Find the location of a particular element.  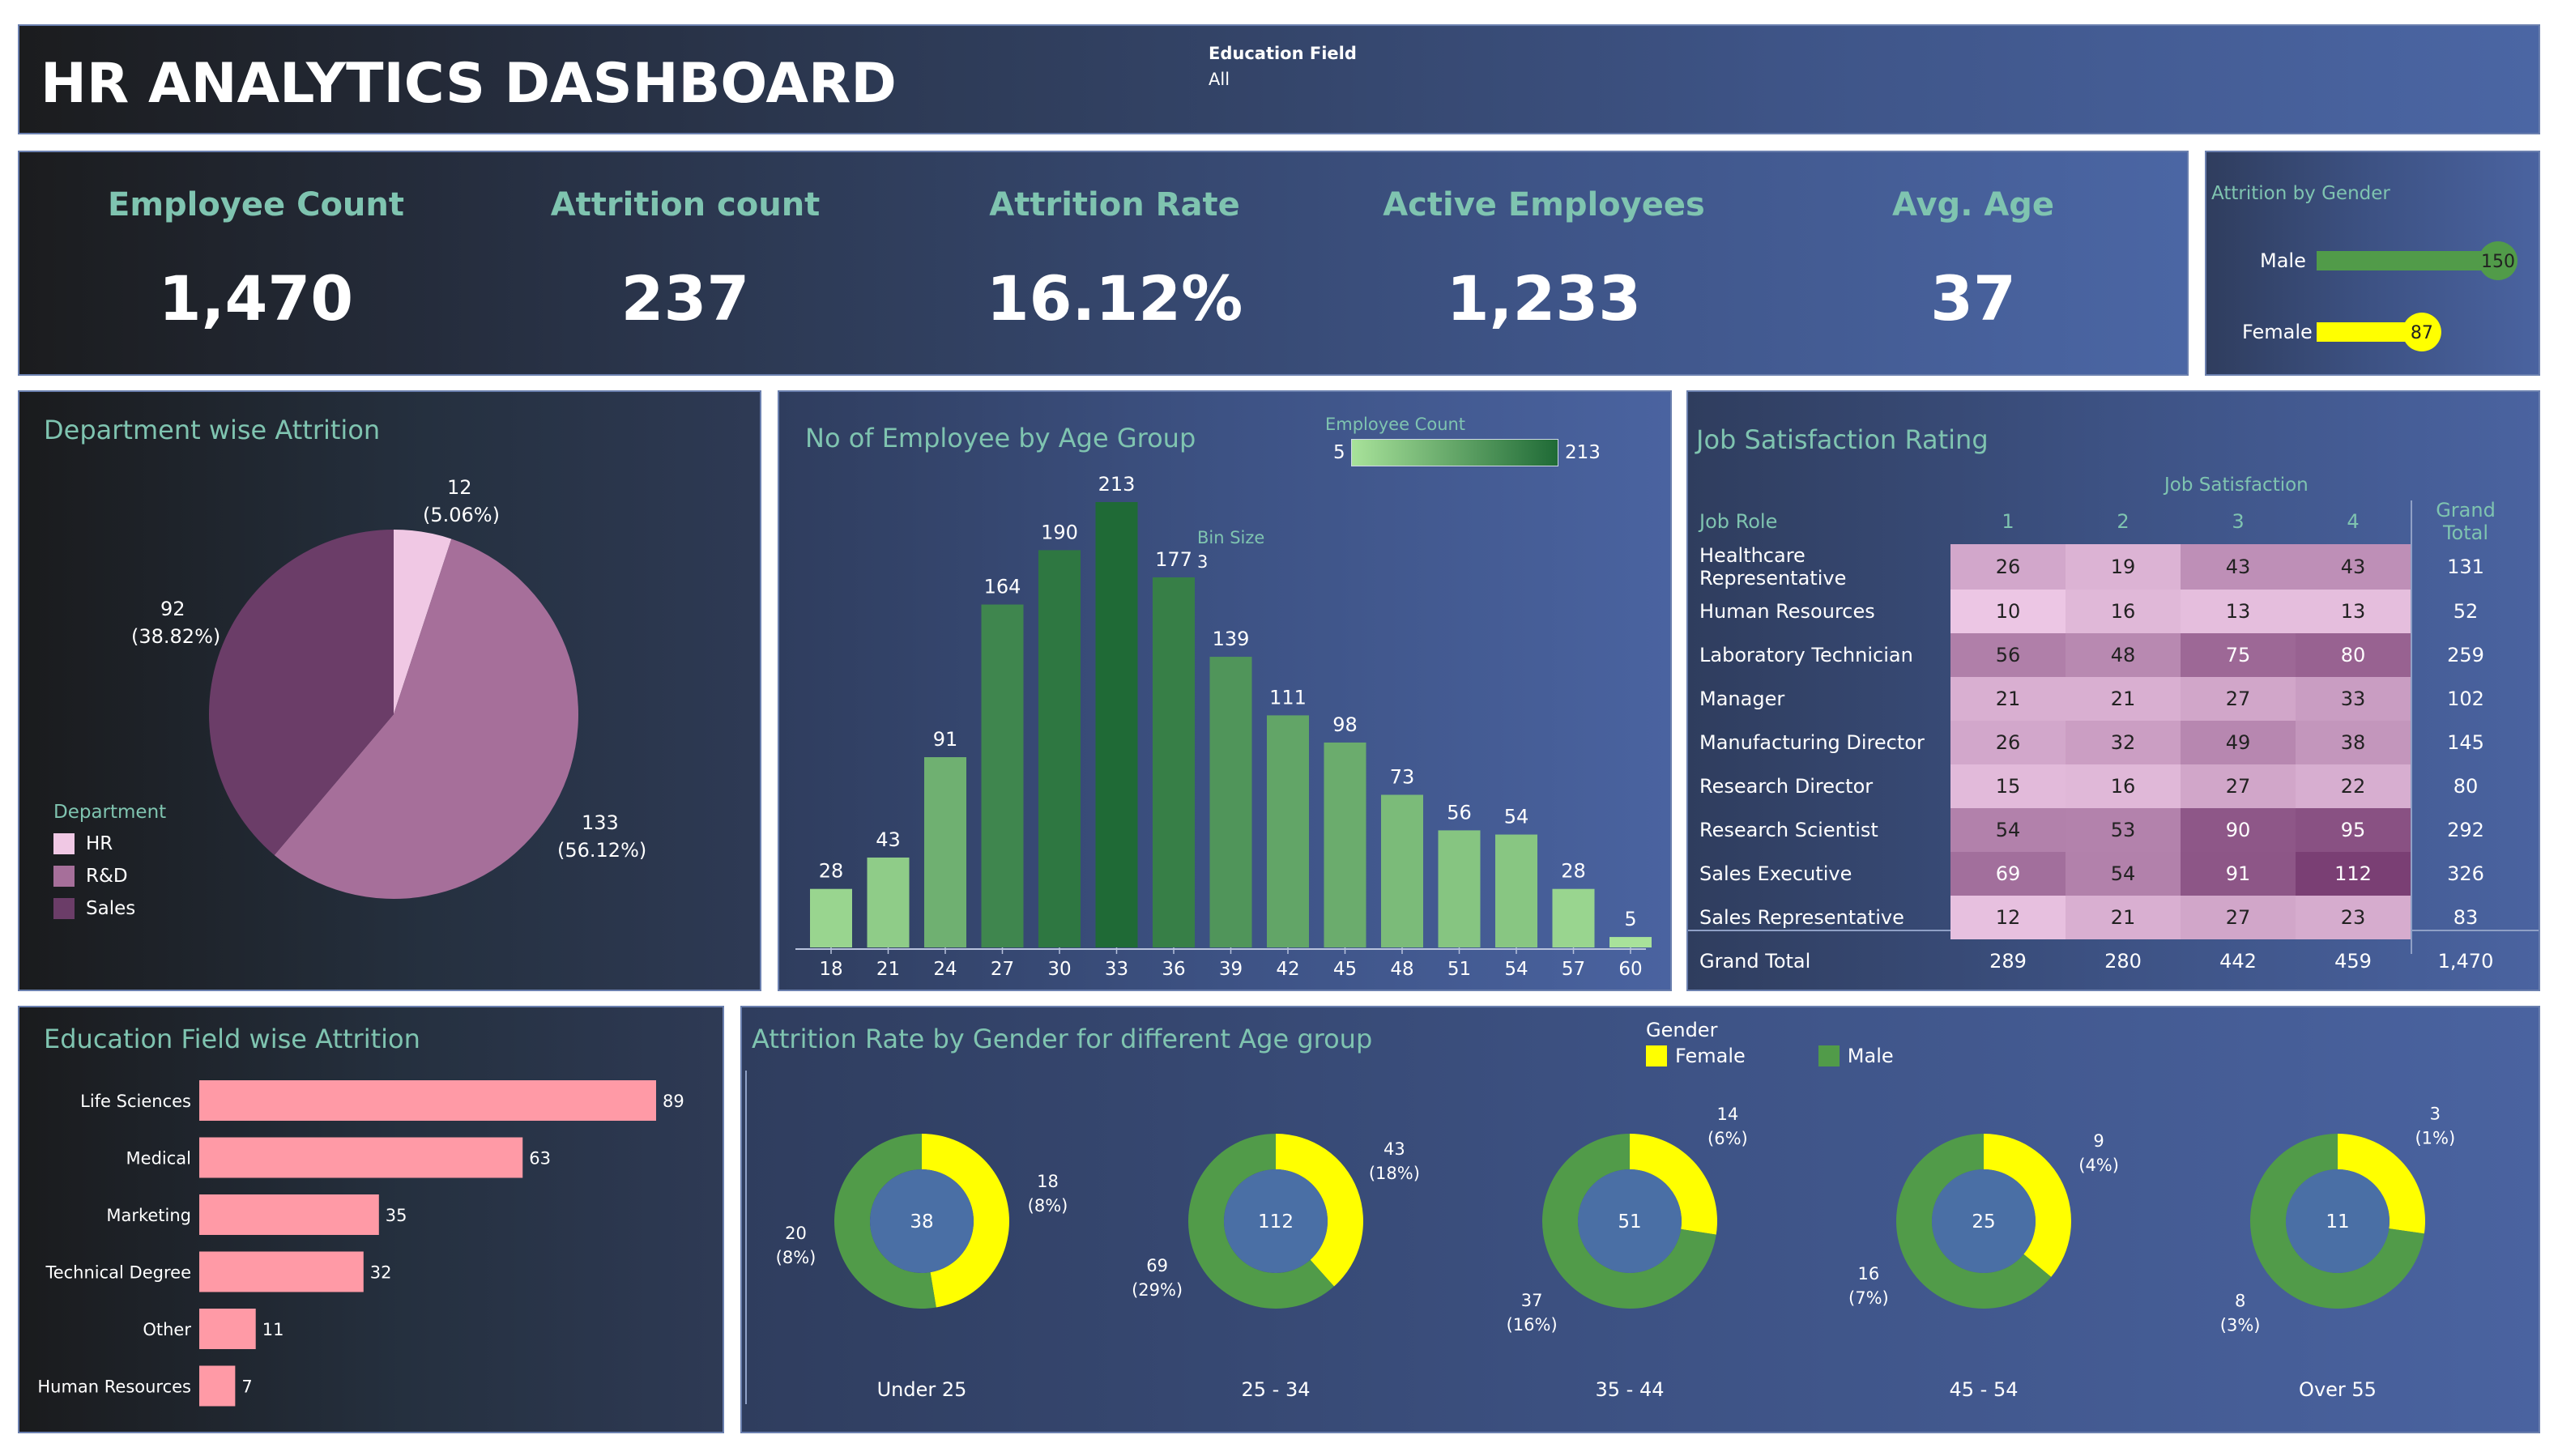

age-tick-33: 33 is located at coordinates (1116, 970).